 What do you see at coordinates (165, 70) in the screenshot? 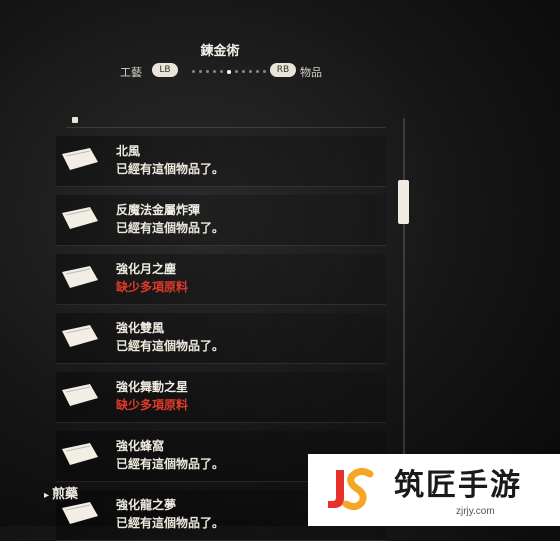
I see `lb-button-hint: LB` at bounding box center [165, 70].